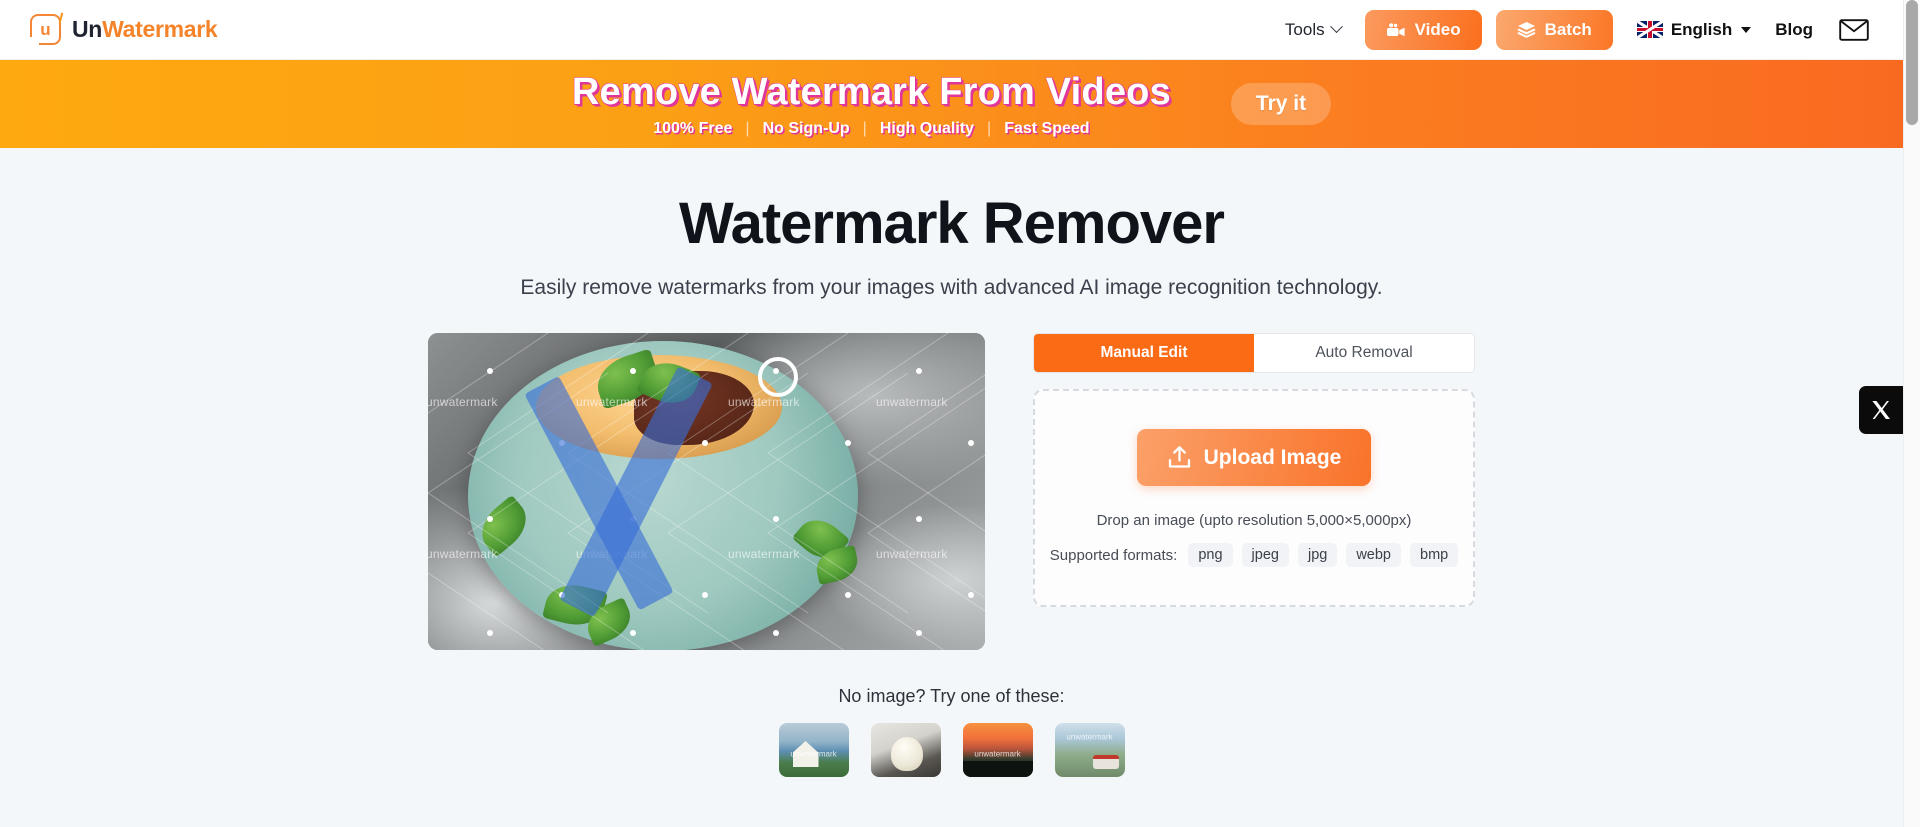 The image size is (1920, 827). I want to click on page-title: Watermark Remover, so click(952, 223).